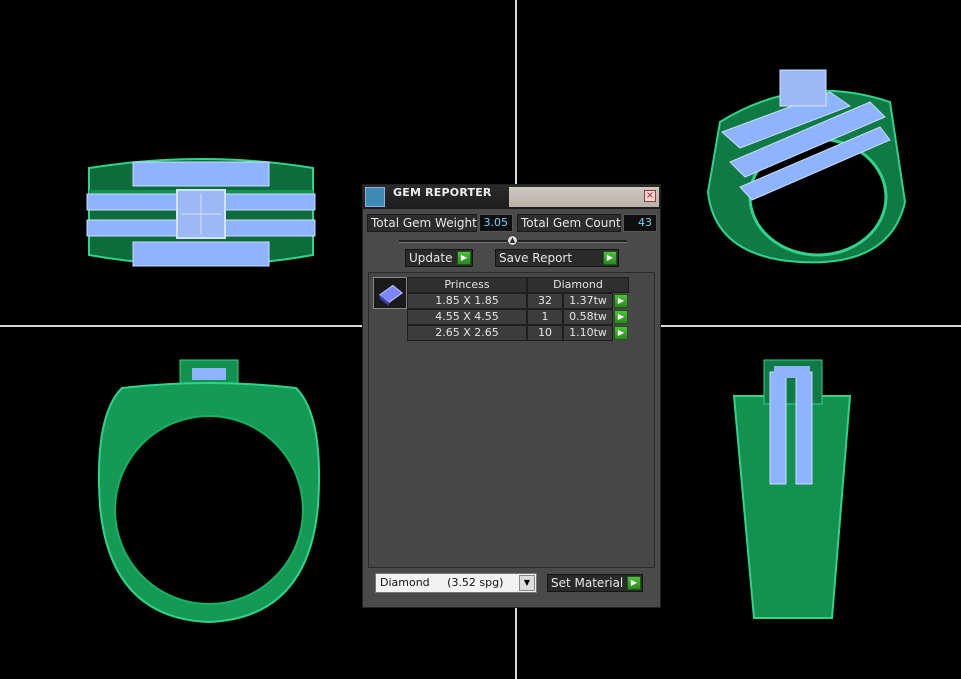 The image size is (961, 679). Describe the element at coordinates (422, 223) in the screenshot. I see `total-gem-weight-label: Total Gem Weight` at that location.